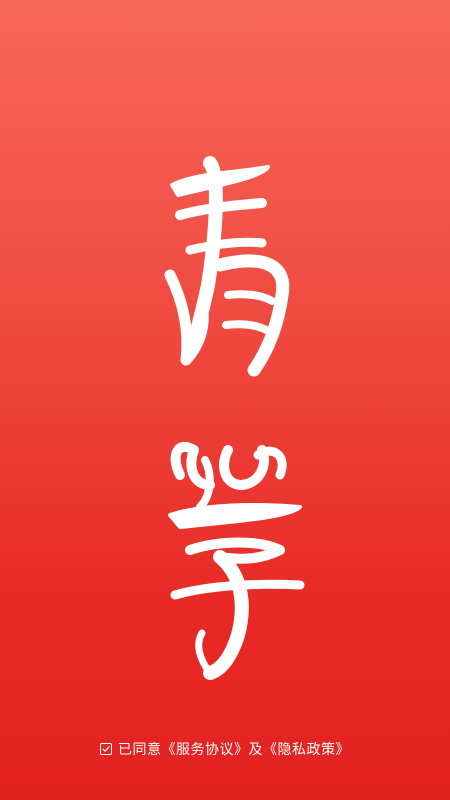 This screenshot has height=800, width=450. What do you see at coordinates (306, 749) in the screenshot?
I see `privacy-policy-link: 《隐私政策》` at bounding box center [306, 749].